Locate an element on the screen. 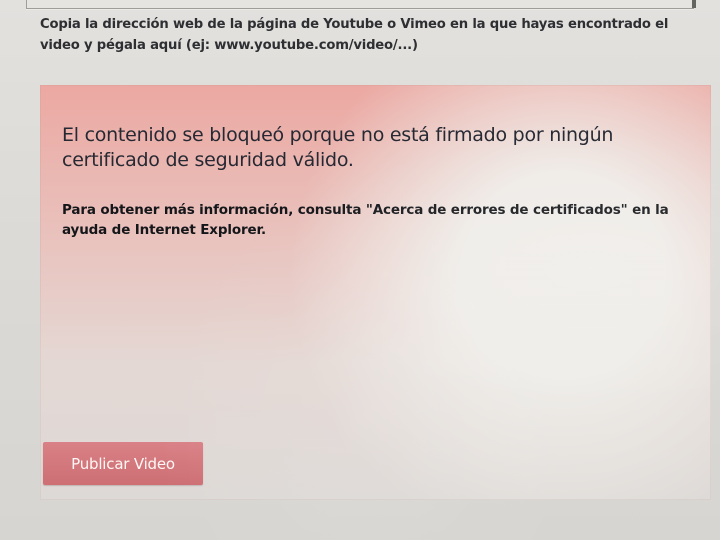  publish-video-button: Publicar Video is located at coordinates (123, 463).